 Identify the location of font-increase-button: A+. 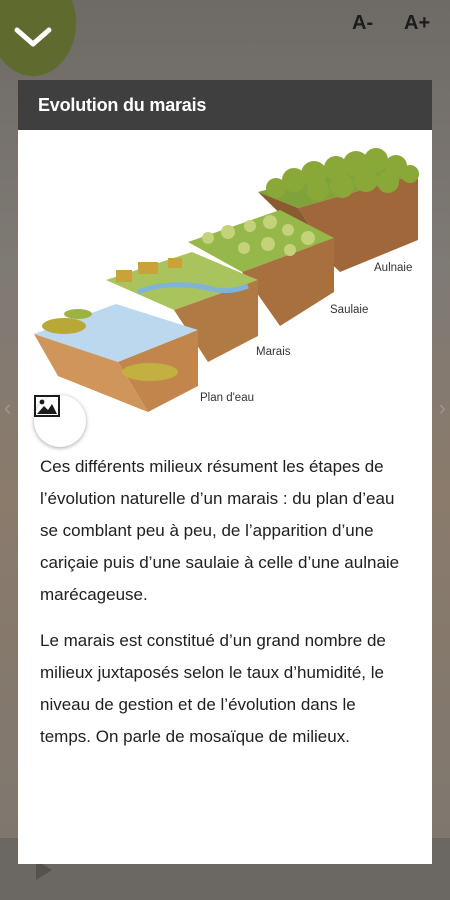
(417, 23).